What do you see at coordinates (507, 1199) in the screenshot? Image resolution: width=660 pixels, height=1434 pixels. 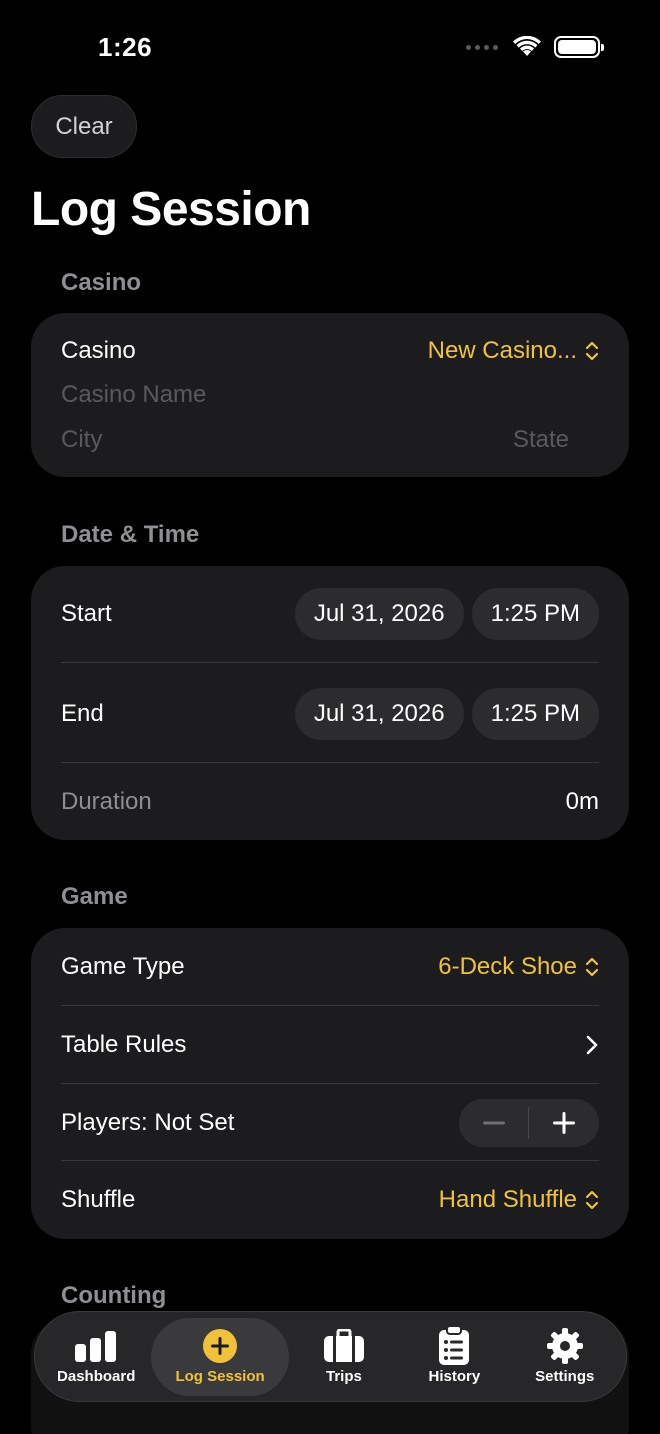 I see `shuffle-value: Hand Shuffle` at bounding box center [507, 1199].